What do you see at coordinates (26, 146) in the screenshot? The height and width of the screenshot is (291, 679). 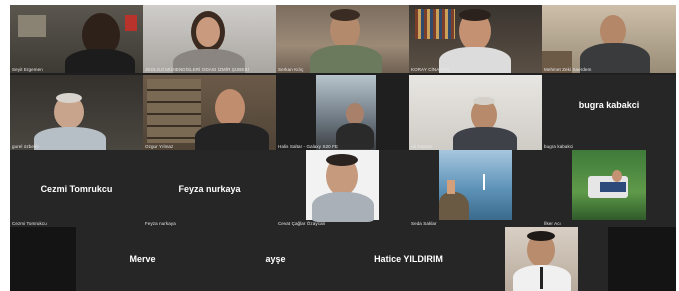 I see `participant-name: gurel özbekir` at bounding box center [26, 146].